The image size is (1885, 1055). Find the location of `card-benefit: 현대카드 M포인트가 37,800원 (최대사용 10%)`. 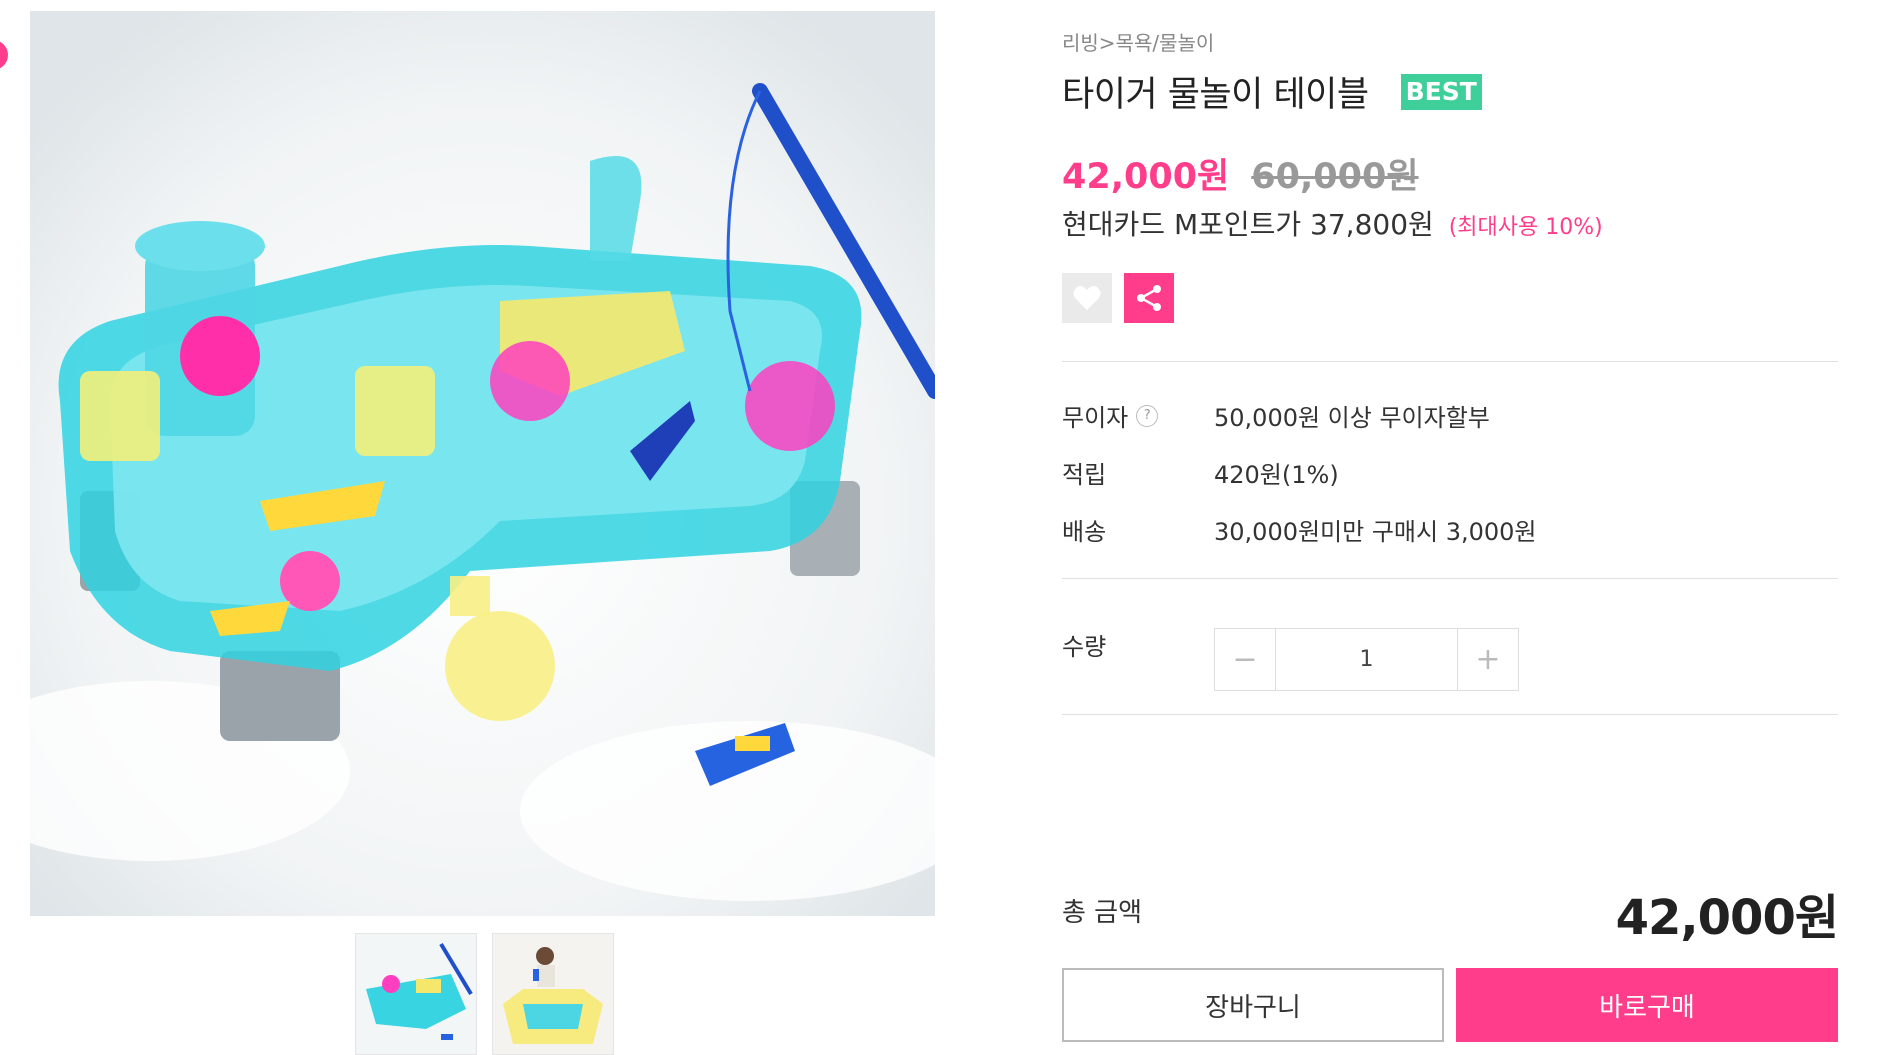

card-benefit: 현대카드 M포인트가 37,800원 (최대사용 10%) is located at coordinates (1332, 223).